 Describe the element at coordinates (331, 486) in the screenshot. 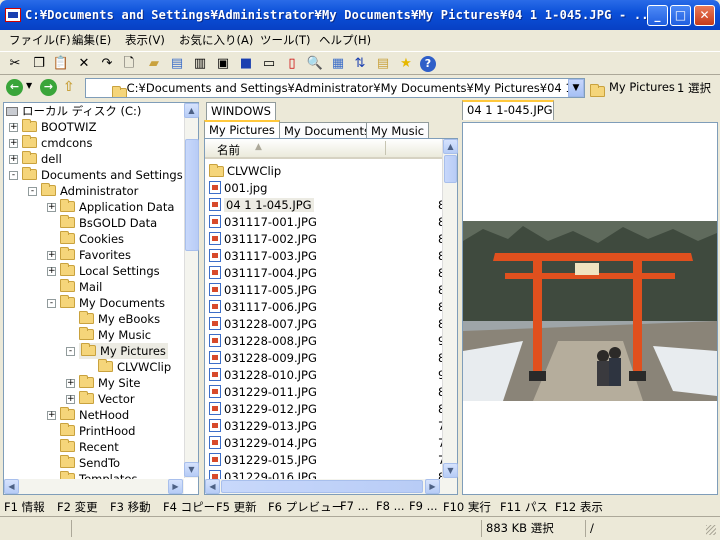

I see `list-horizontal-scrollbar: ◀ ▶` at that location.